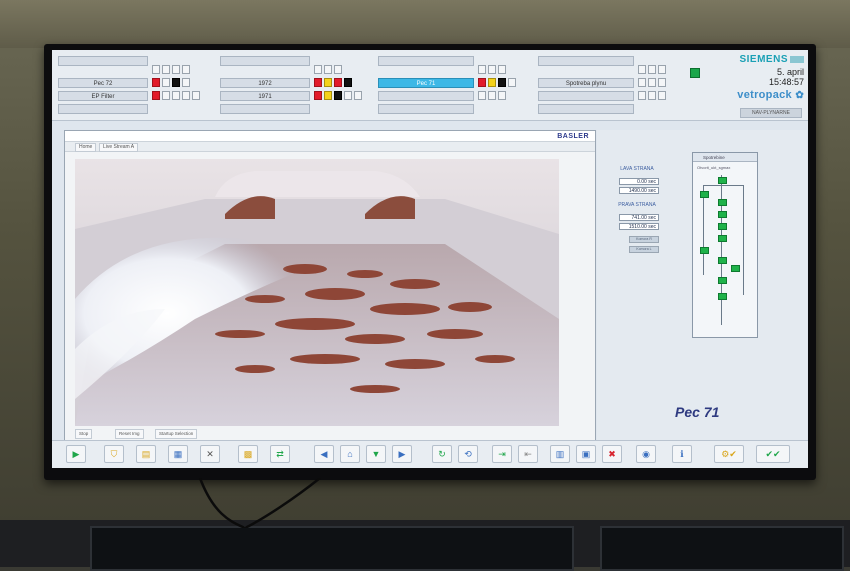  What do you see at coordinates (637, 205) in the screenshot?
I see `right-side-label: PRAVA STRANA` at bounding box center [637, 205].